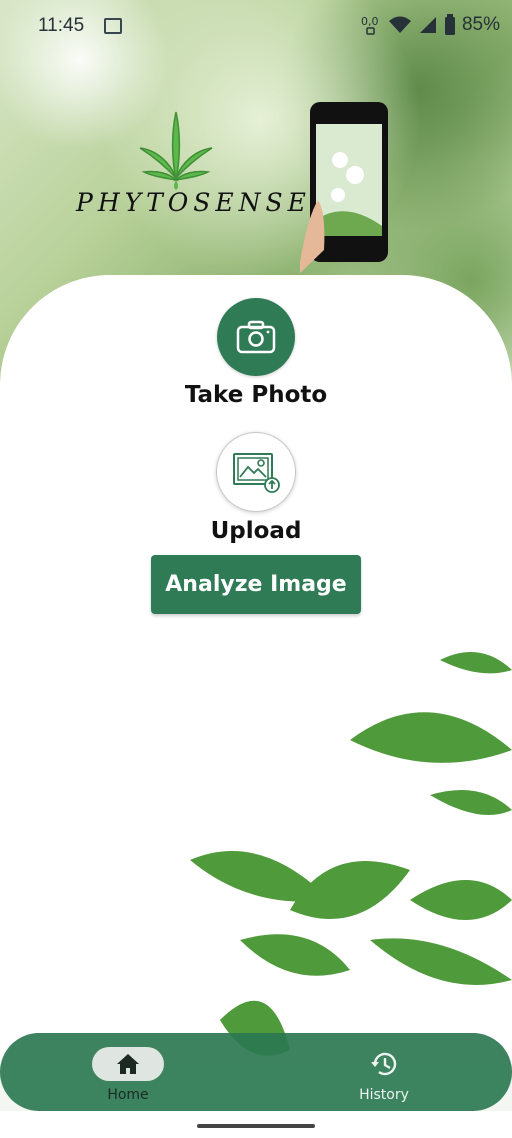 The image size is (512, 1138). What do you see at coordinates (384, 1095) in the screenshot?
I see `nav-label-history: History` at bounding box center [384, 1095].